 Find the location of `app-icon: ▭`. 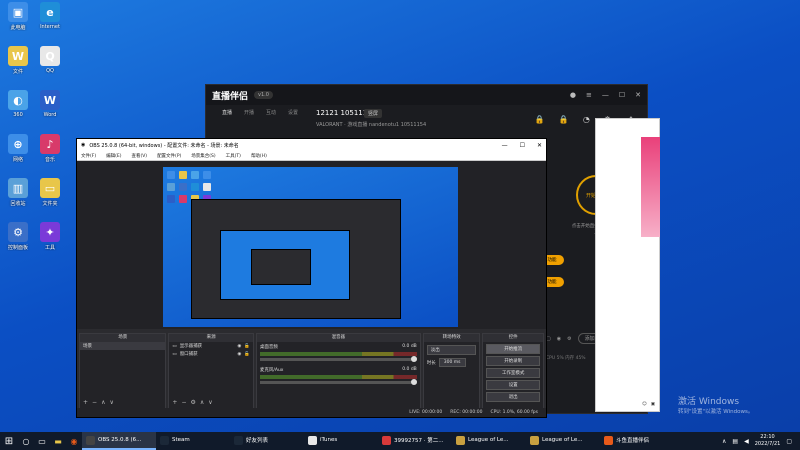

app-icon: ▭ is located at coordinates (50, 188).